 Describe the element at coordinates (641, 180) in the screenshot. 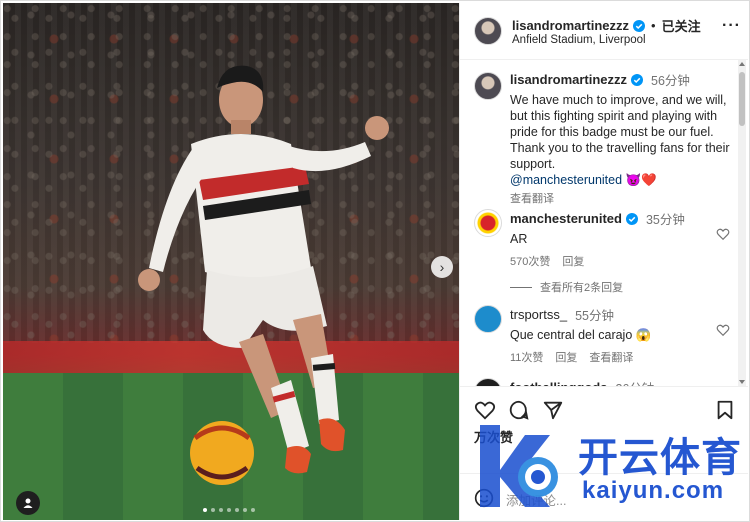

I see `caption-emojis: 😈❤️` at that location.